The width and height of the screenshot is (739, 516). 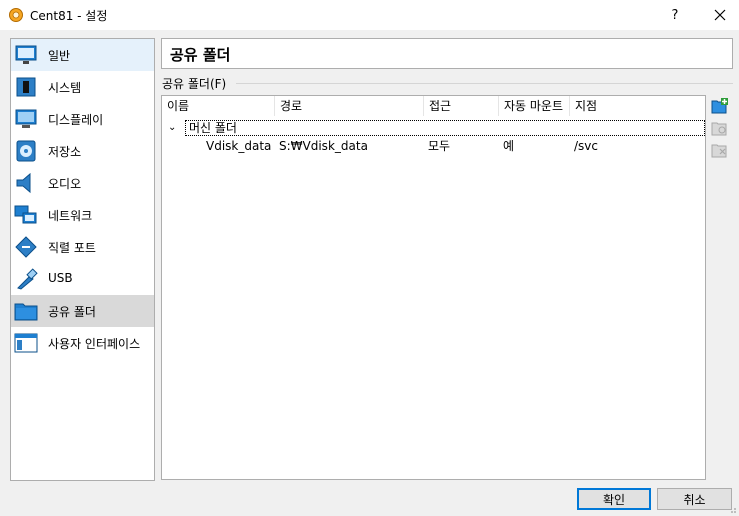 What do you see at coordinates (675, 15) in the screenshot?
I see `help-button: ?` at bounding box center [675, 15].